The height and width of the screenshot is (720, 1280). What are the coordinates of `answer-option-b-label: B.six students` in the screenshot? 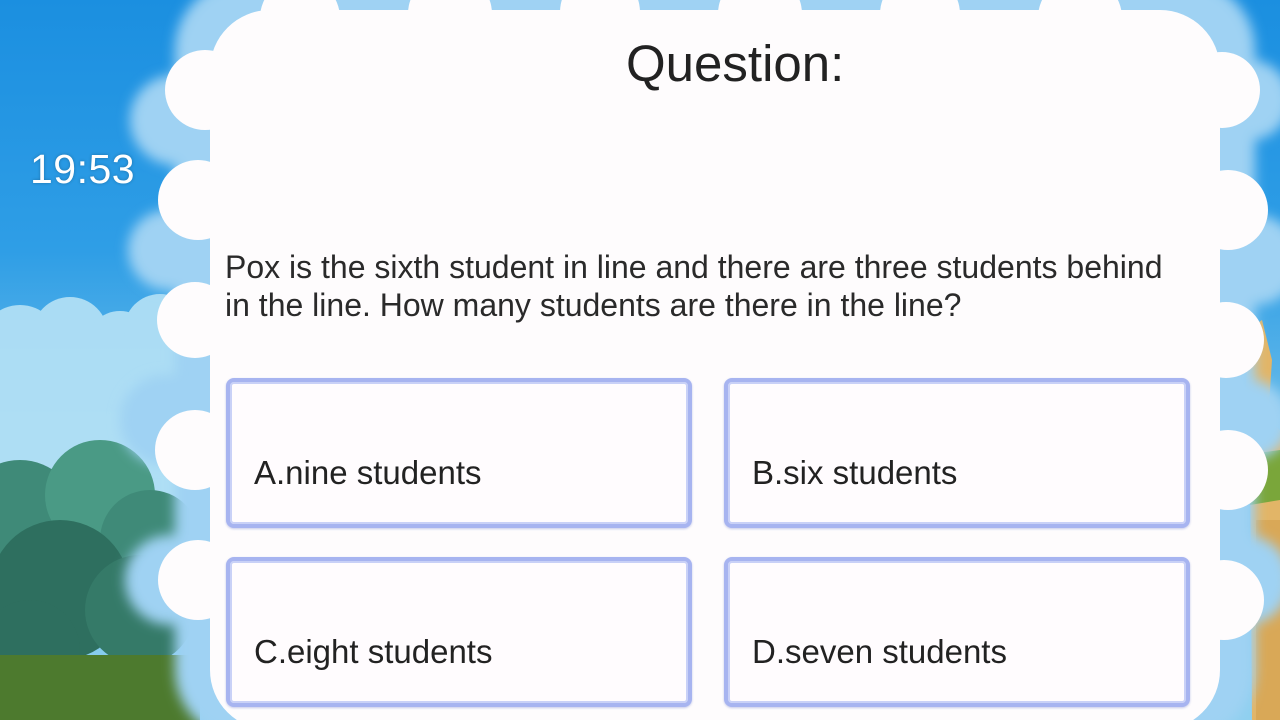 It's located at (855, 472).